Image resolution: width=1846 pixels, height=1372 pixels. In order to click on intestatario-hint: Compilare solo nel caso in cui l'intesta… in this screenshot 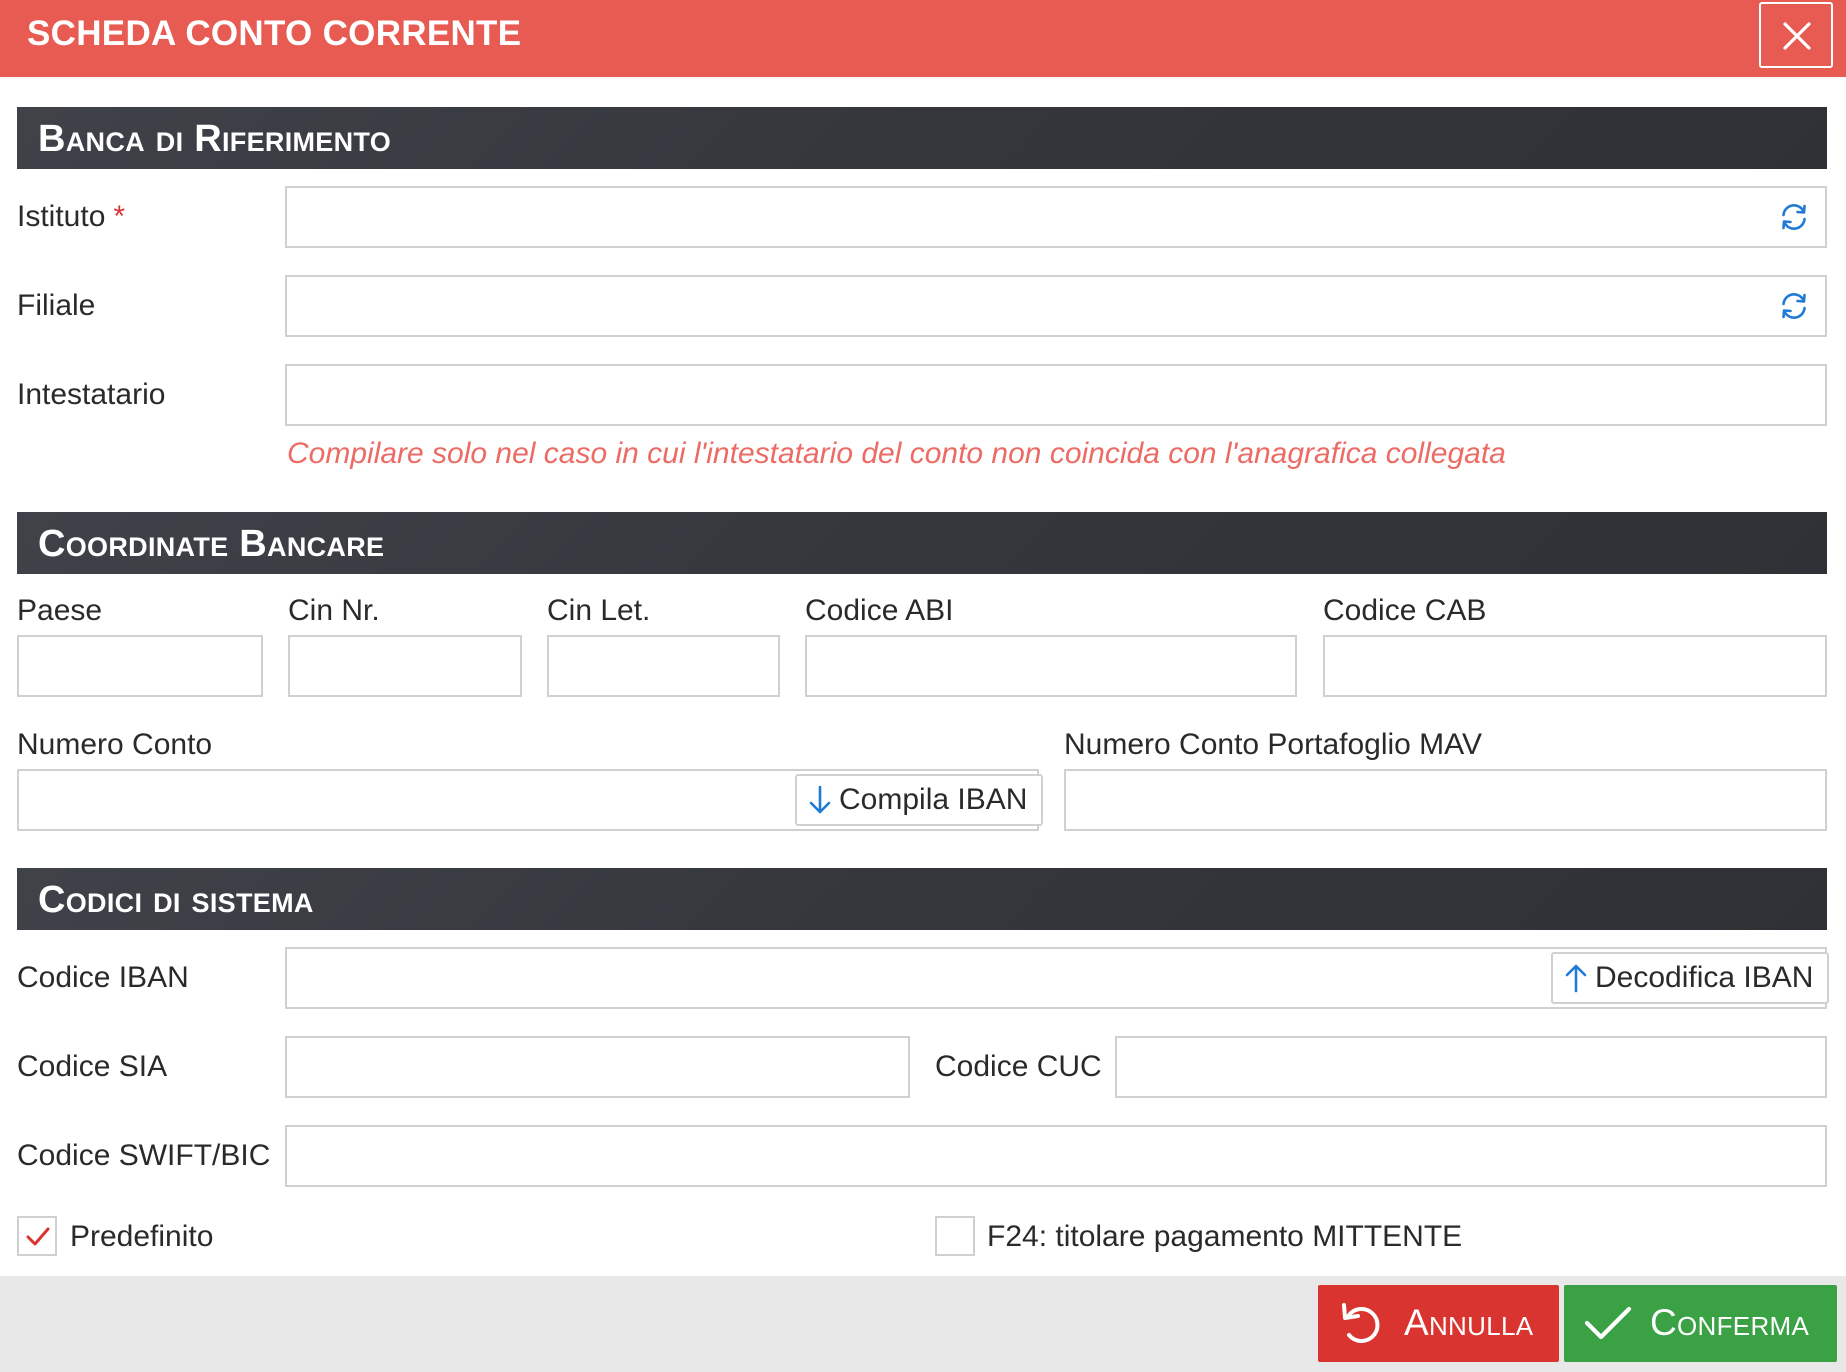, I will do `click(896, 453)`.